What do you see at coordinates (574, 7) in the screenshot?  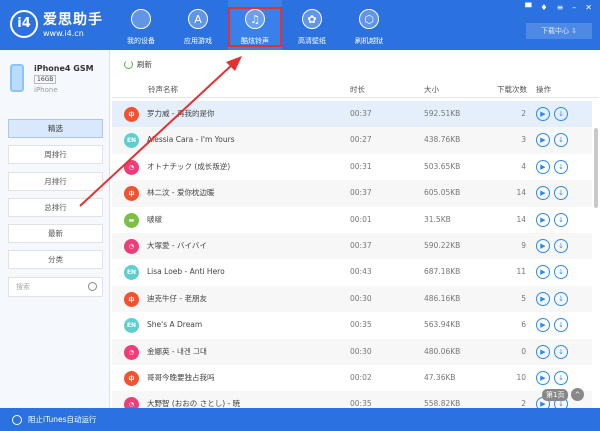 I see `minimize-button: –` at bounding box center [574, 7].